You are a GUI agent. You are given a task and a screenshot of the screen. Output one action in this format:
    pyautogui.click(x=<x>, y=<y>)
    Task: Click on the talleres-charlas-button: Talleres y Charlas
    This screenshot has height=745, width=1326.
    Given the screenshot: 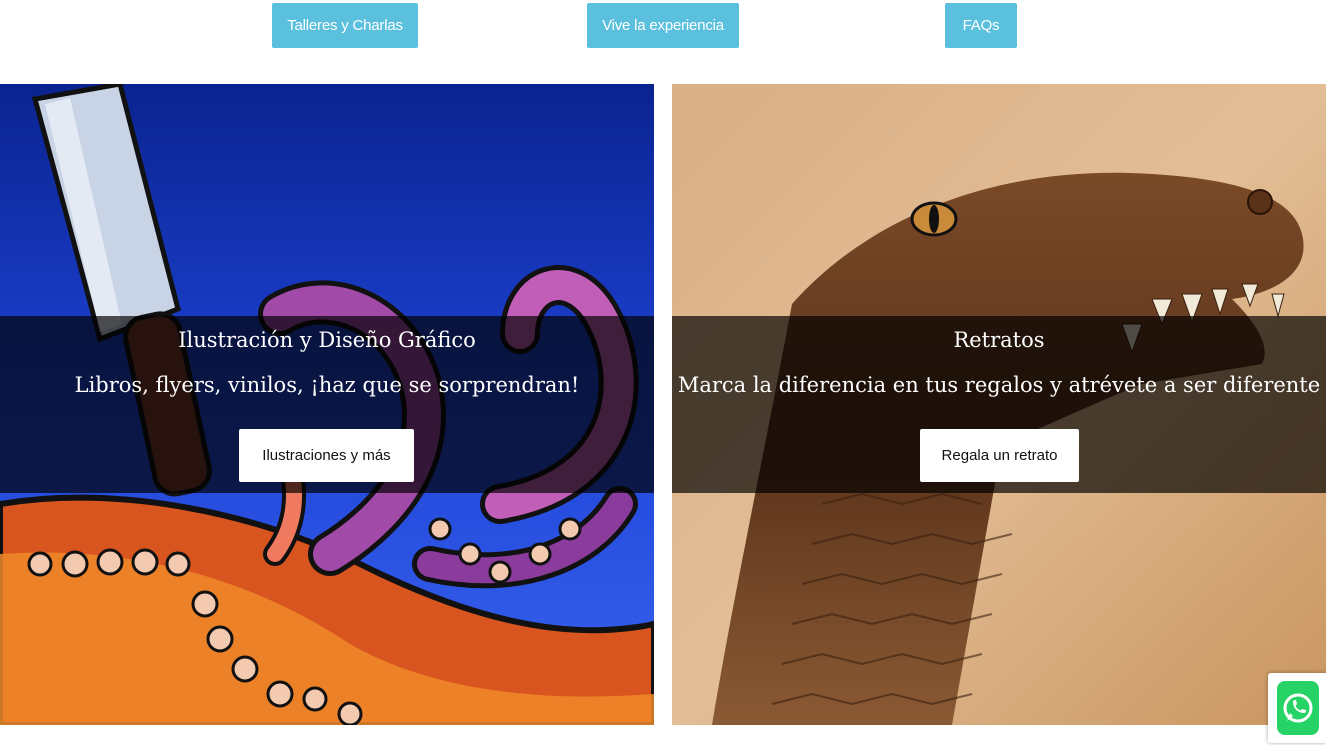 What is the action you would take?
    pyautogui.click(x=345, y=25)
    